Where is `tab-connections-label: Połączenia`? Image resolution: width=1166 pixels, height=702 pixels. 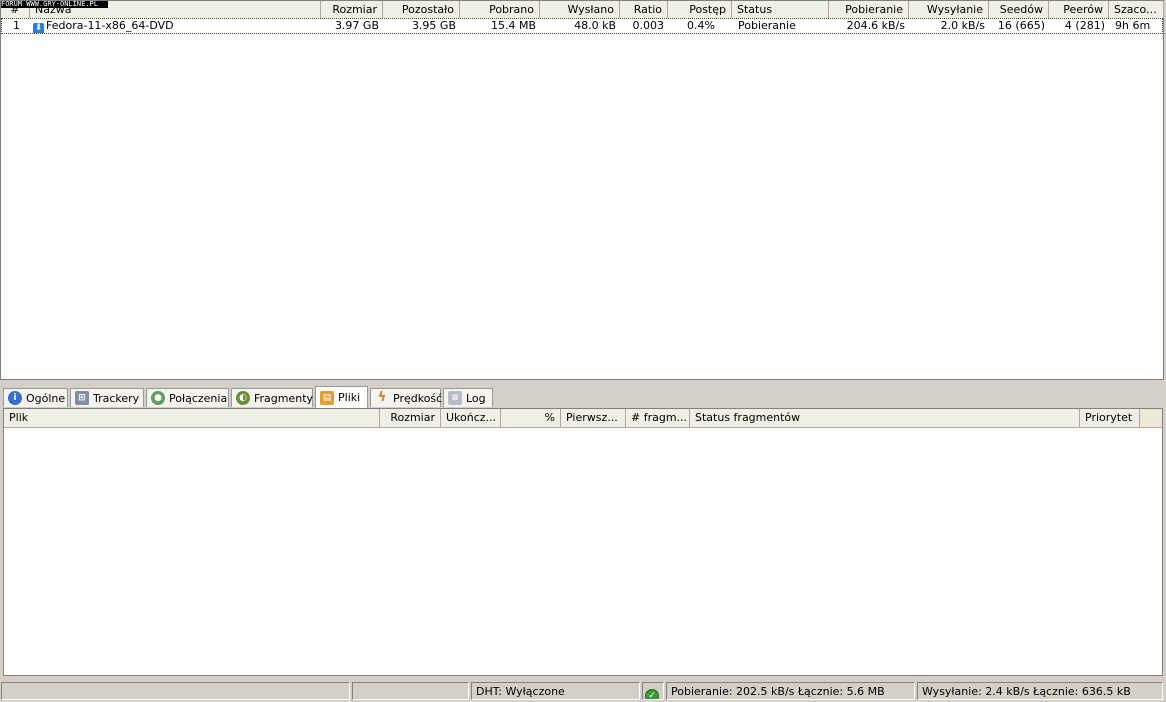 tab-connections-label: Połączenia is located at coordinates (198, 398).